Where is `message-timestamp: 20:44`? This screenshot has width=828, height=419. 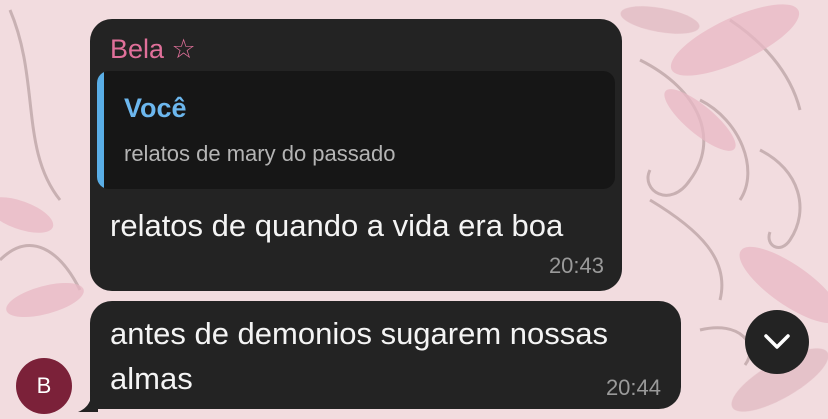
message-timestamp: 20:44 is located at coordinates (633, 387).